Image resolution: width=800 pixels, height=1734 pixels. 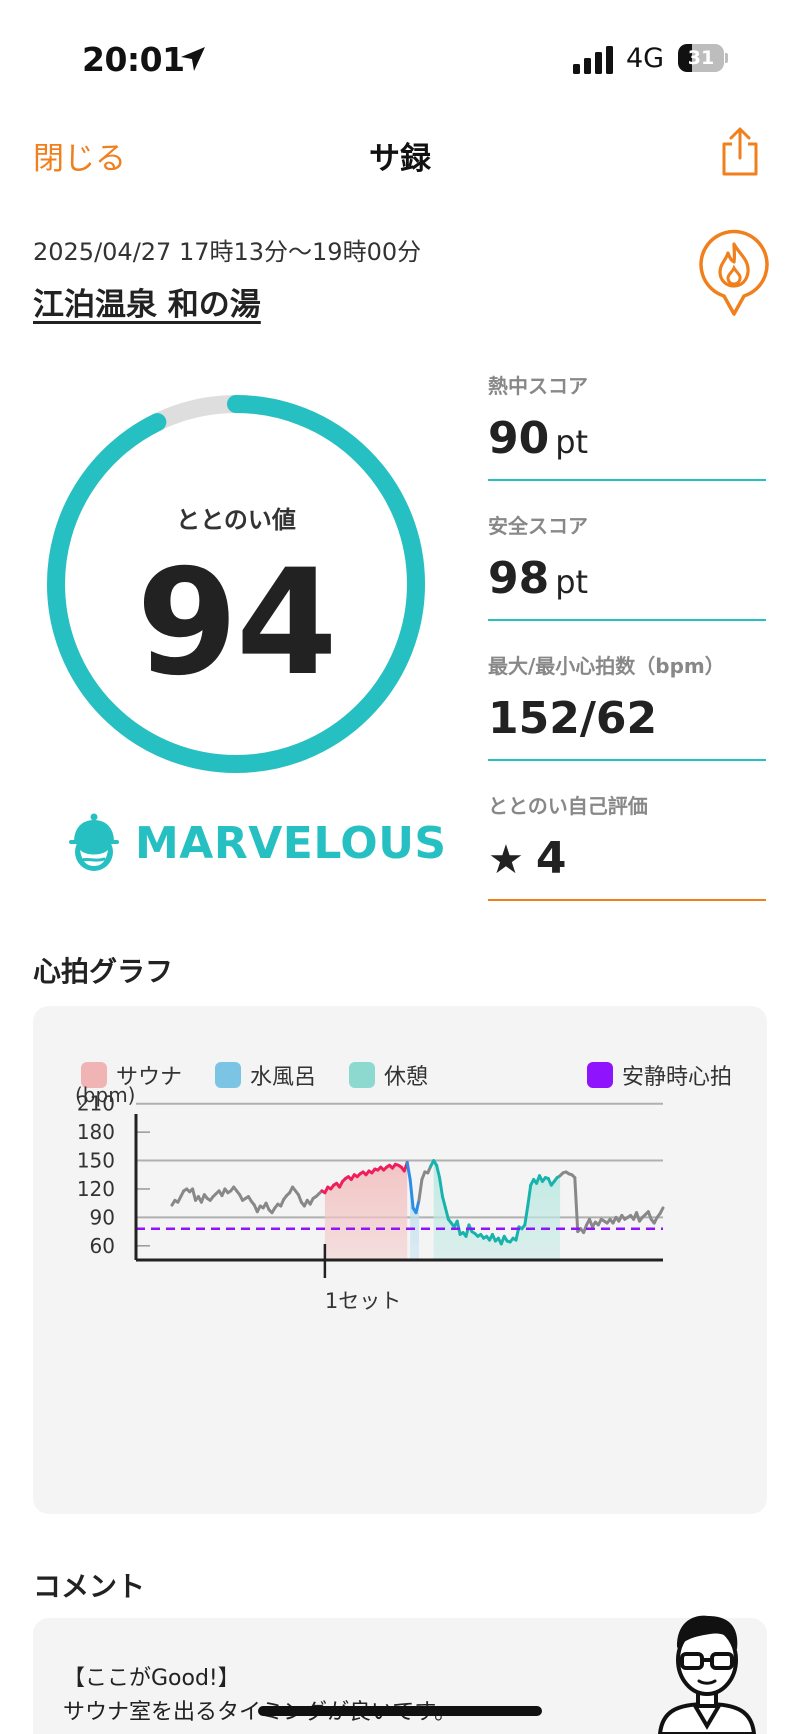 I want to click on stat-value: 98 pt, so click(x=538, y=578).